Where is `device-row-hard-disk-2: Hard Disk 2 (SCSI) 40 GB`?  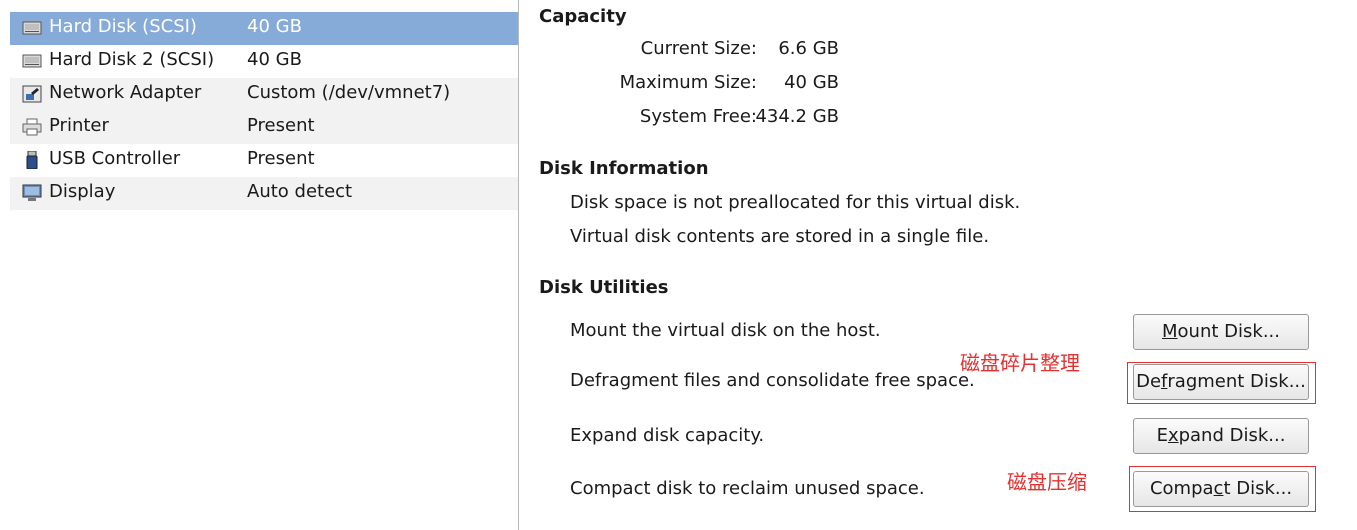 device-row-hard-disk-2: Hard Disk 2 (SCSI) 40 GB is located at coordinates (264, 61).